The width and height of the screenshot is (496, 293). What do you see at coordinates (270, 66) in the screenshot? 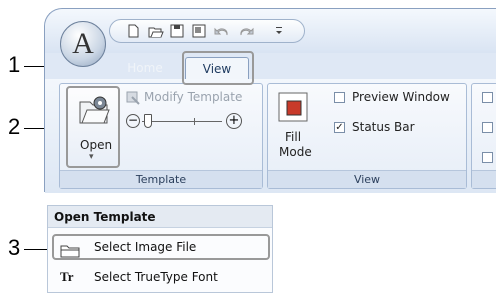
I see `ribbon-tabs: Home View` at bounding box center [270, 66].